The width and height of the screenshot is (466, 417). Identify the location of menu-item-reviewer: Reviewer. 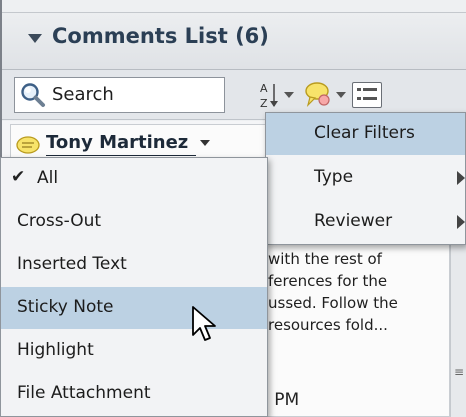
(365, 222).